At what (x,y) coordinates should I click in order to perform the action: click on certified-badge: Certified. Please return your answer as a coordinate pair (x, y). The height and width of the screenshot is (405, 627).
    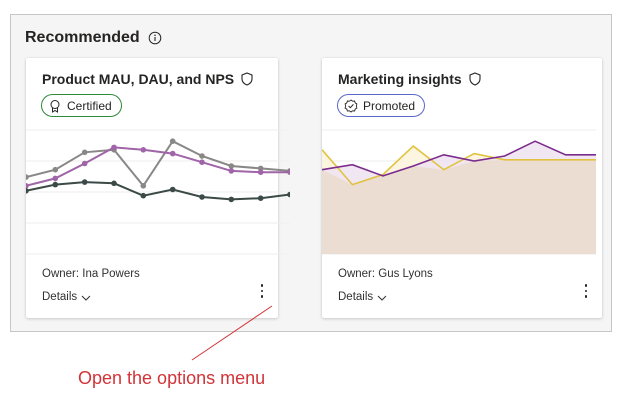
    Looking at the image, I should click on (81, 105).